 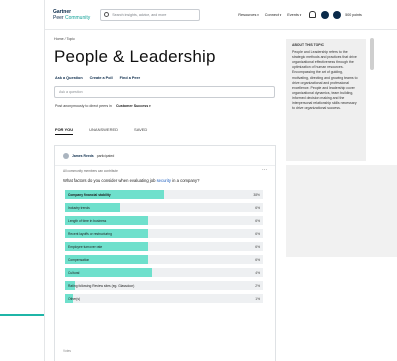 What do you see at coordinates (185, 180) in the screenshot?
I see `question-text-end: in a company?` at bounding box center [185, 180].